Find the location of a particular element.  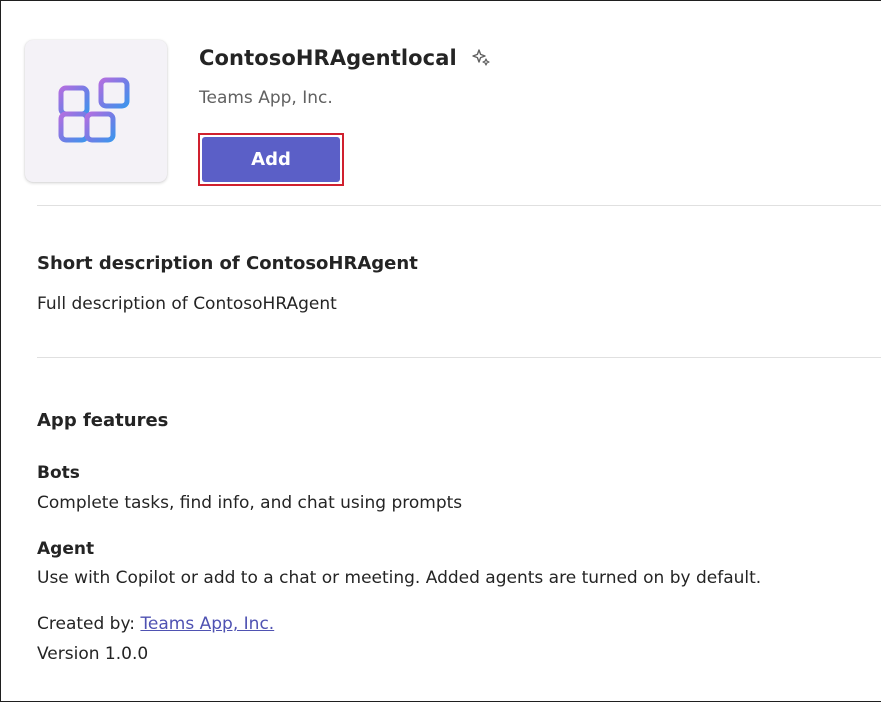

add-button: Add is located at coordinates (271, 159).